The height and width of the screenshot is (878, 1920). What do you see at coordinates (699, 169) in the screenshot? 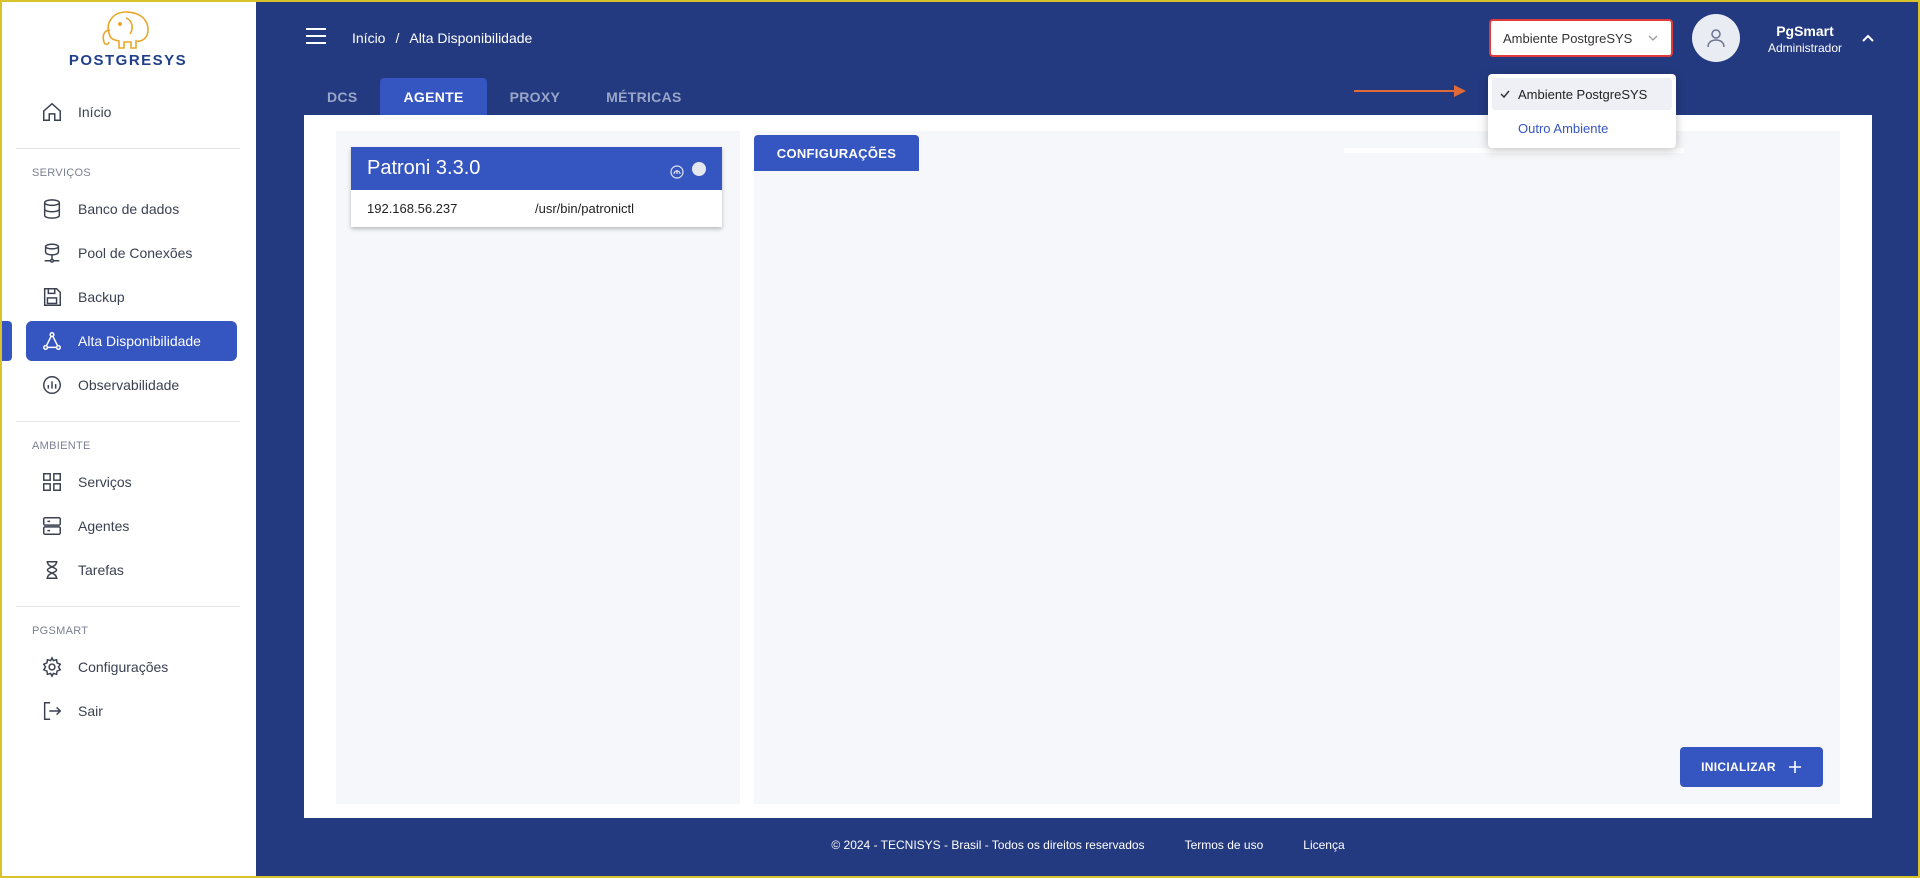
I see `status-dot-icon` at bounding box center [699, 169].